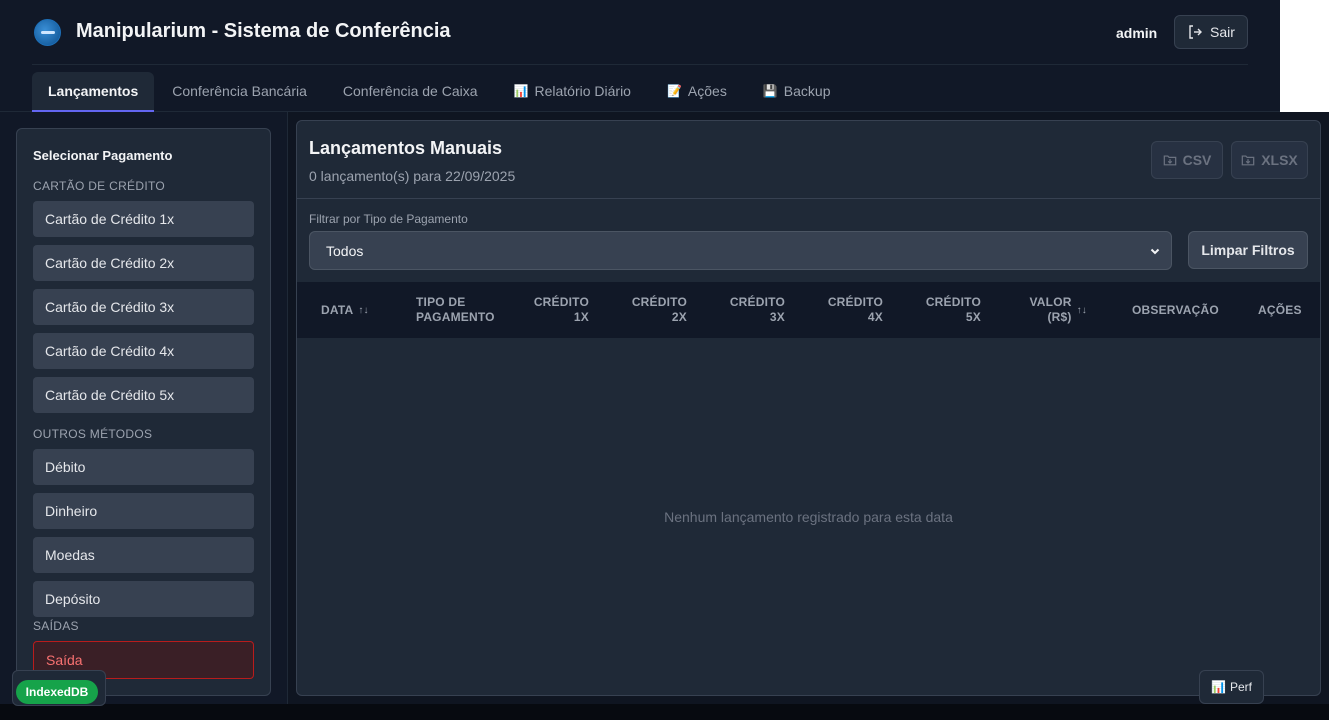 The width and height of the screenshot is (1329, 720). What do you see at coordinates (143, 599) in the screenshot?
I see `payment-button-deposito: Depósito` at bounding box center [143, 599].